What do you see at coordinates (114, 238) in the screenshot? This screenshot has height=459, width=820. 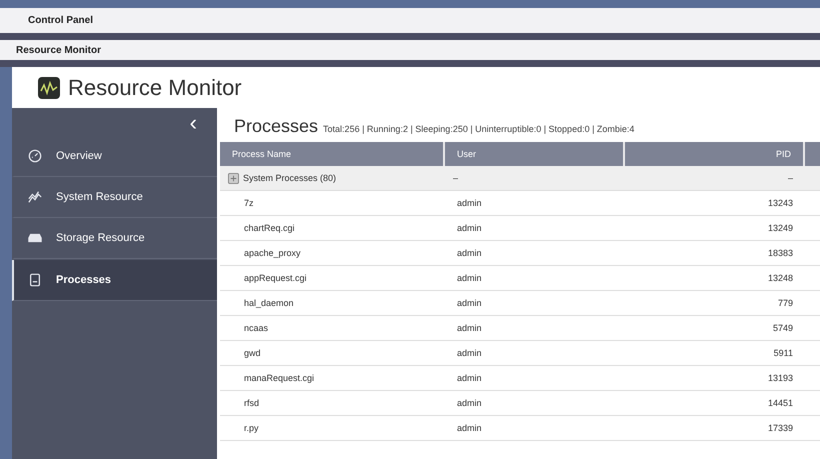 I see `sidebar-item: Storage Resource` at bounding box center [114, 238].